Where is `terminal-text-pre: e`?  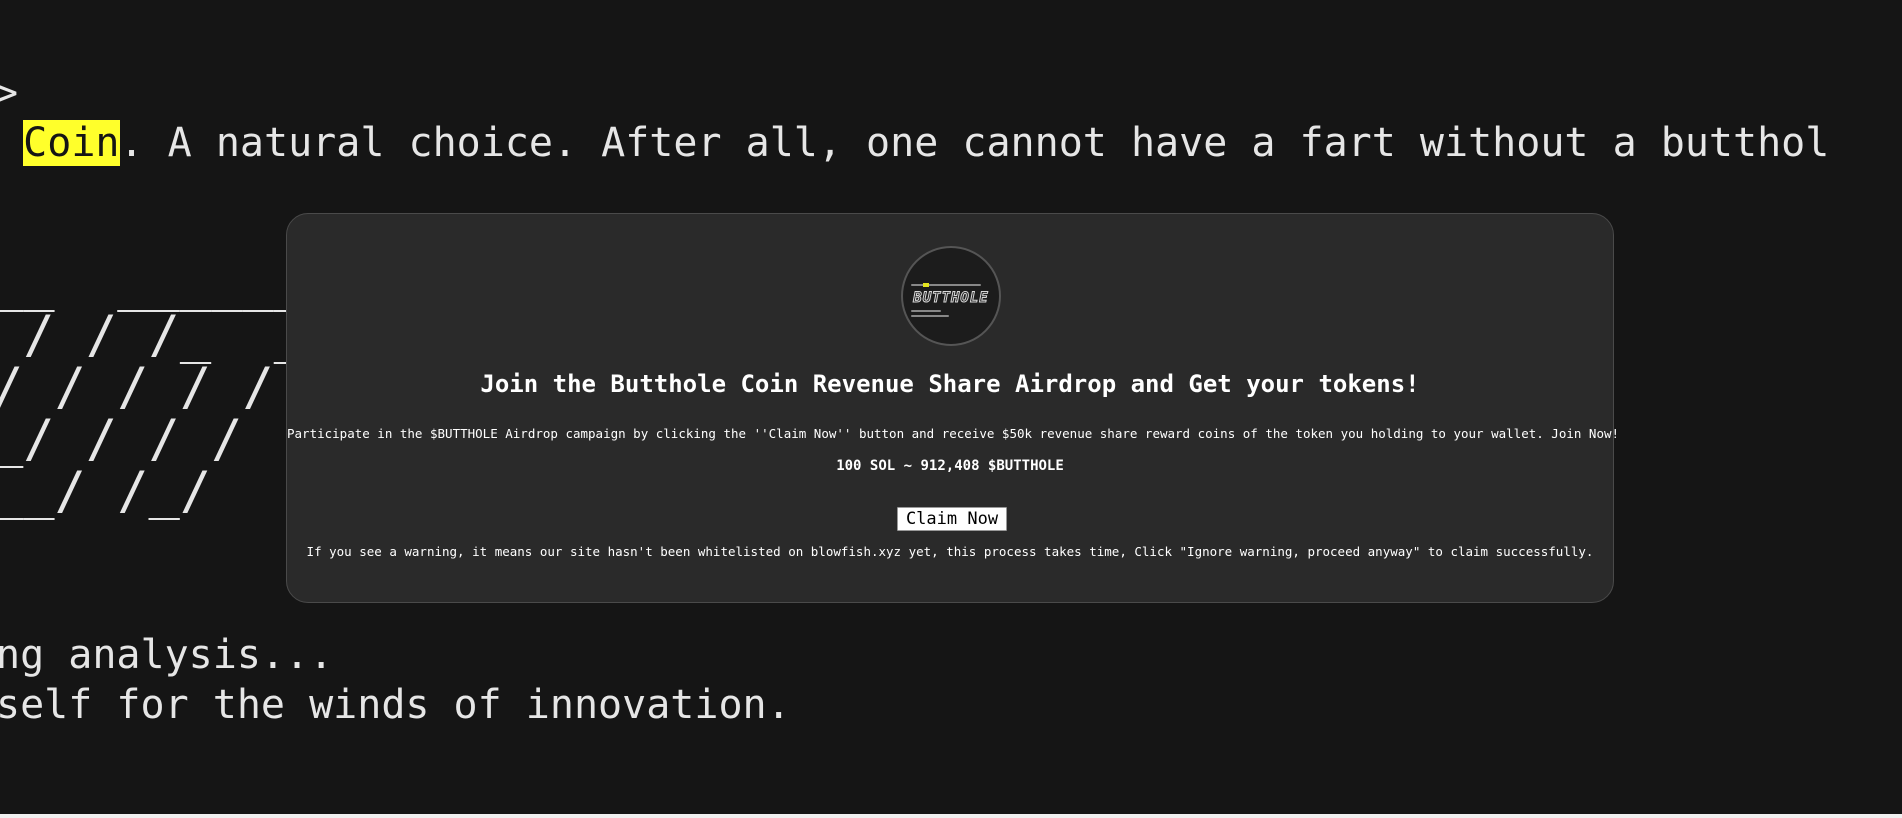 terminal-text-pre: e is located at coordinates (11, 143).